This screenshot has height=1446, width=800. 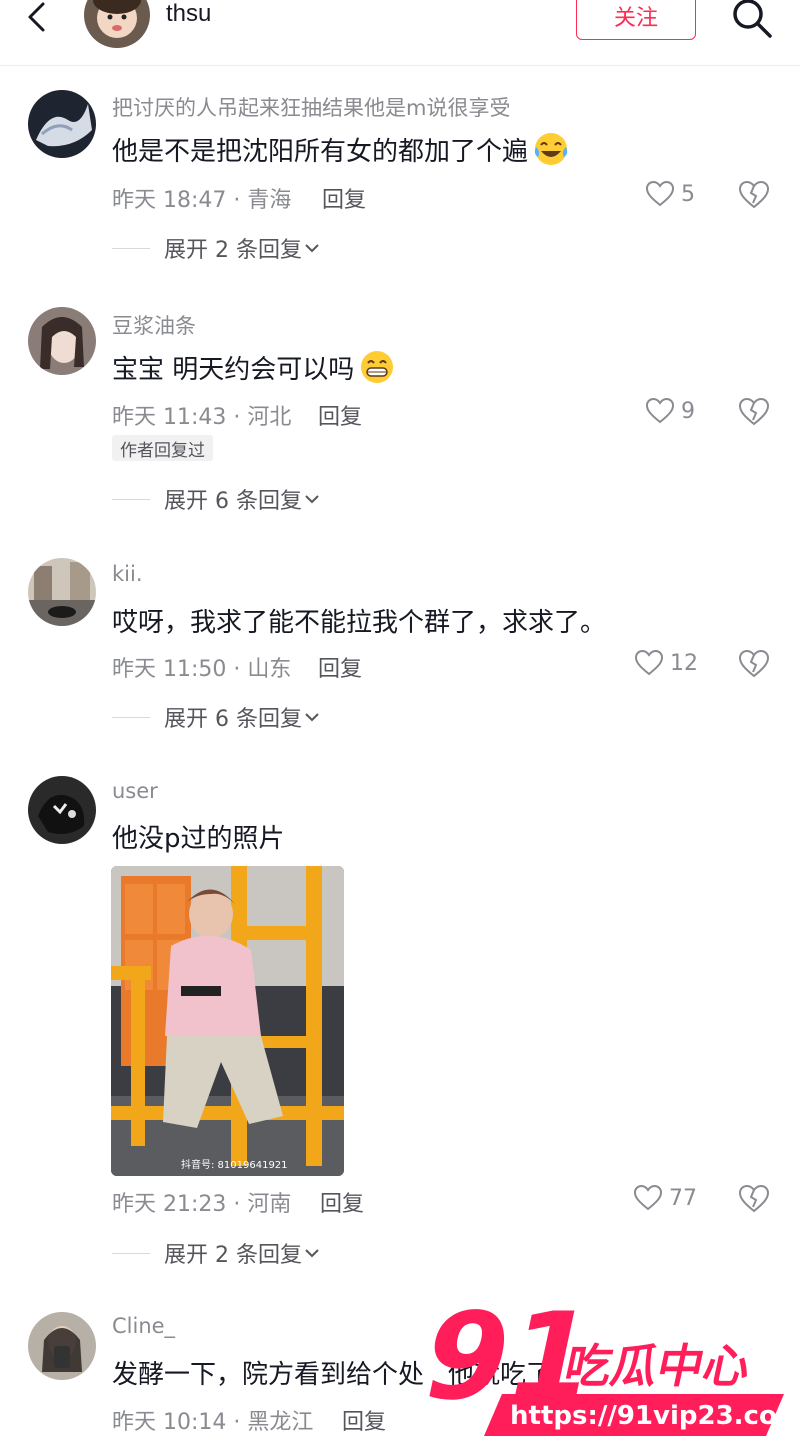 I want to click on comment-body: 哎呀，我求了能不能拉我个群了，求求了。, so click(x=359, y=623).